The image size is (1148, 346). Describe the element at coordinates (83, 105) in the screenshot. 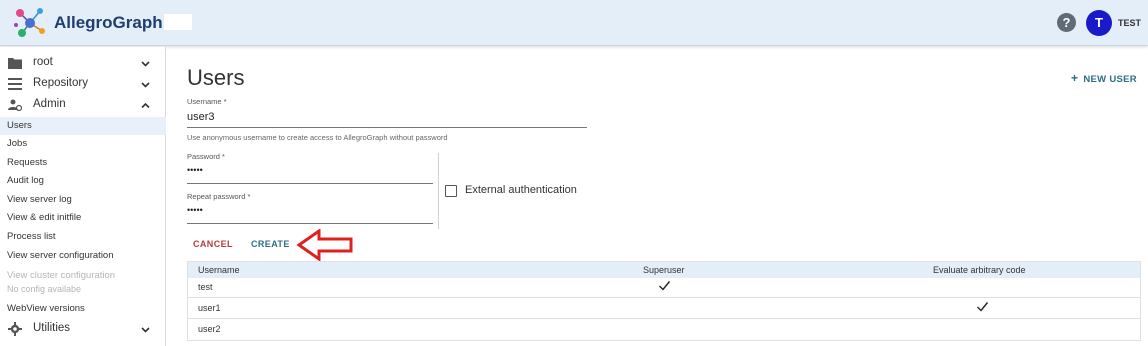

I see `sidebar-group-admin: Admin` at that location.